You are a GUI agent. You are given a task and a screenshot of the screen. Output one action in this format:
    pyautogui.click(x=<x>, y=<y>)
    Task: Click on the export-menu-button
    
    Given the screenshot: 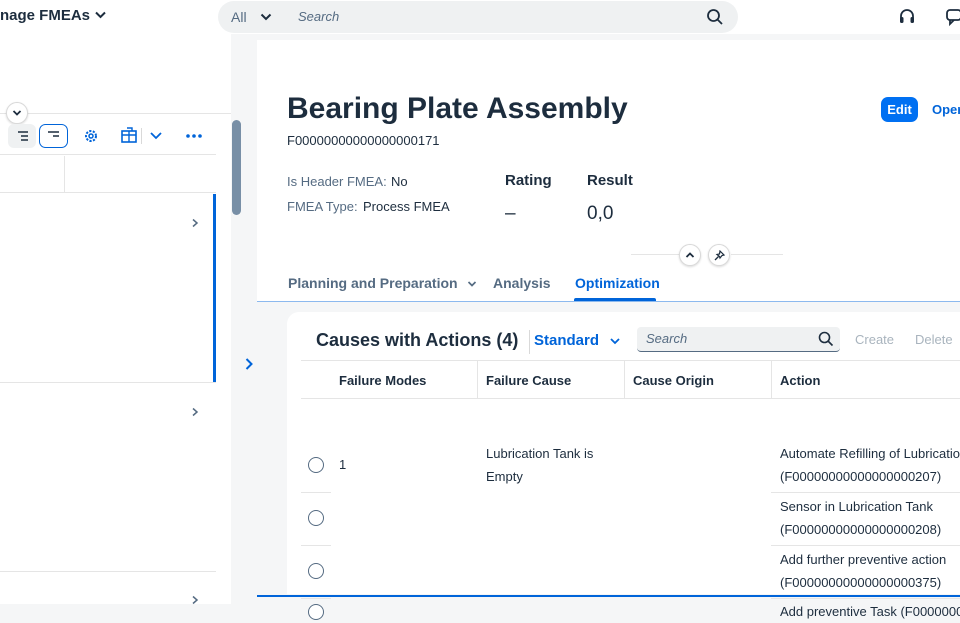 What is the action you would take?
    pyautogui.click(x=156, y=136)
    